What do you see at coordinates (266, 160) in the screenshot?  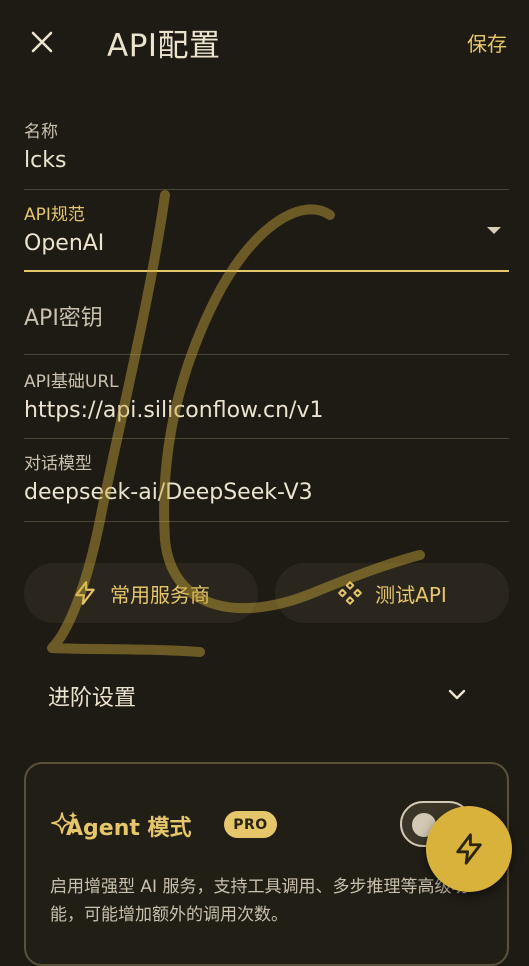 I see `name-value: lcks` at bounding box center [266, 160].